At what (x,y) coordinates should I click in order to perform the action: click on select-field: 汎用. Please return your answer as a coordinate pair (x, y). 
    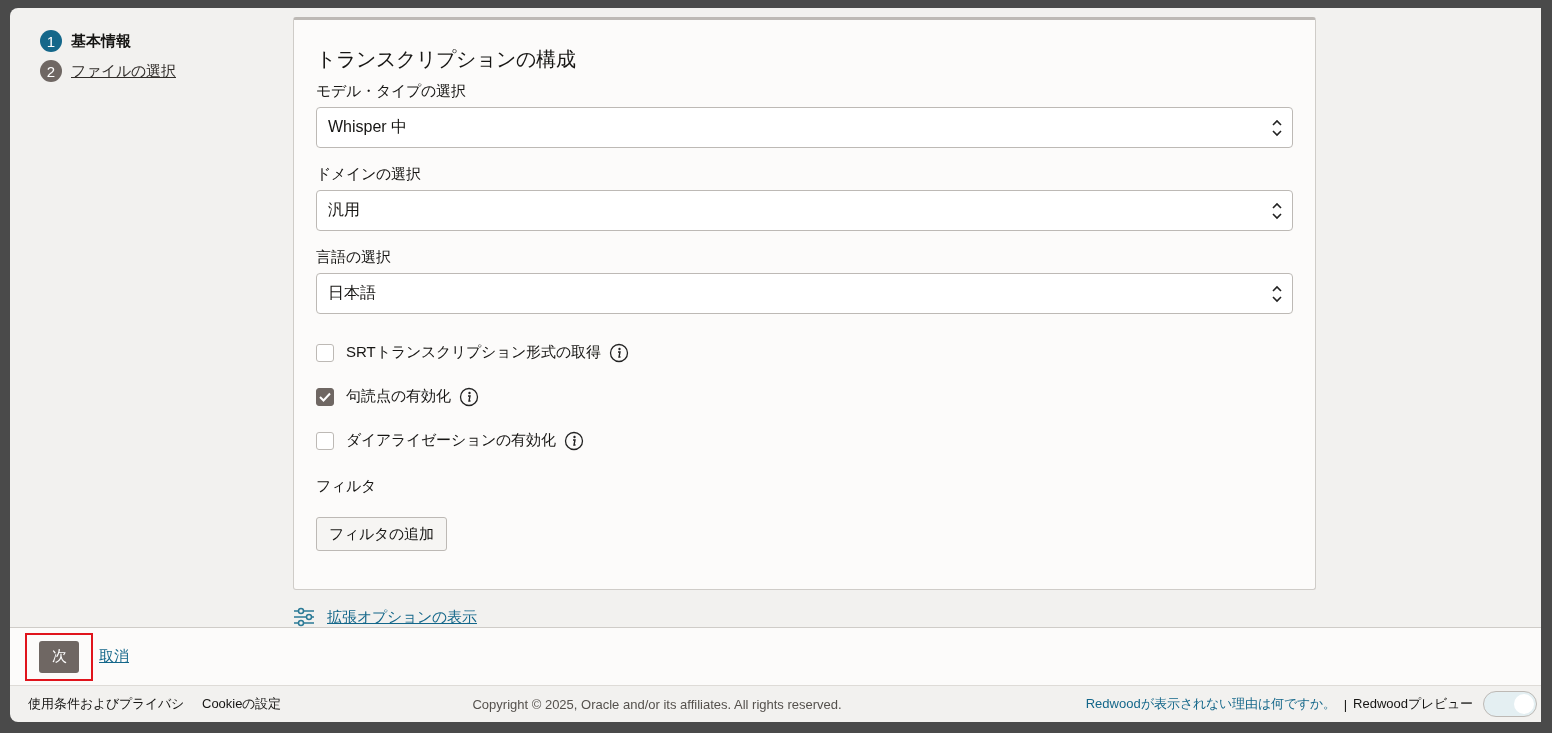
    Looking at the image, I should click on (804, 210).